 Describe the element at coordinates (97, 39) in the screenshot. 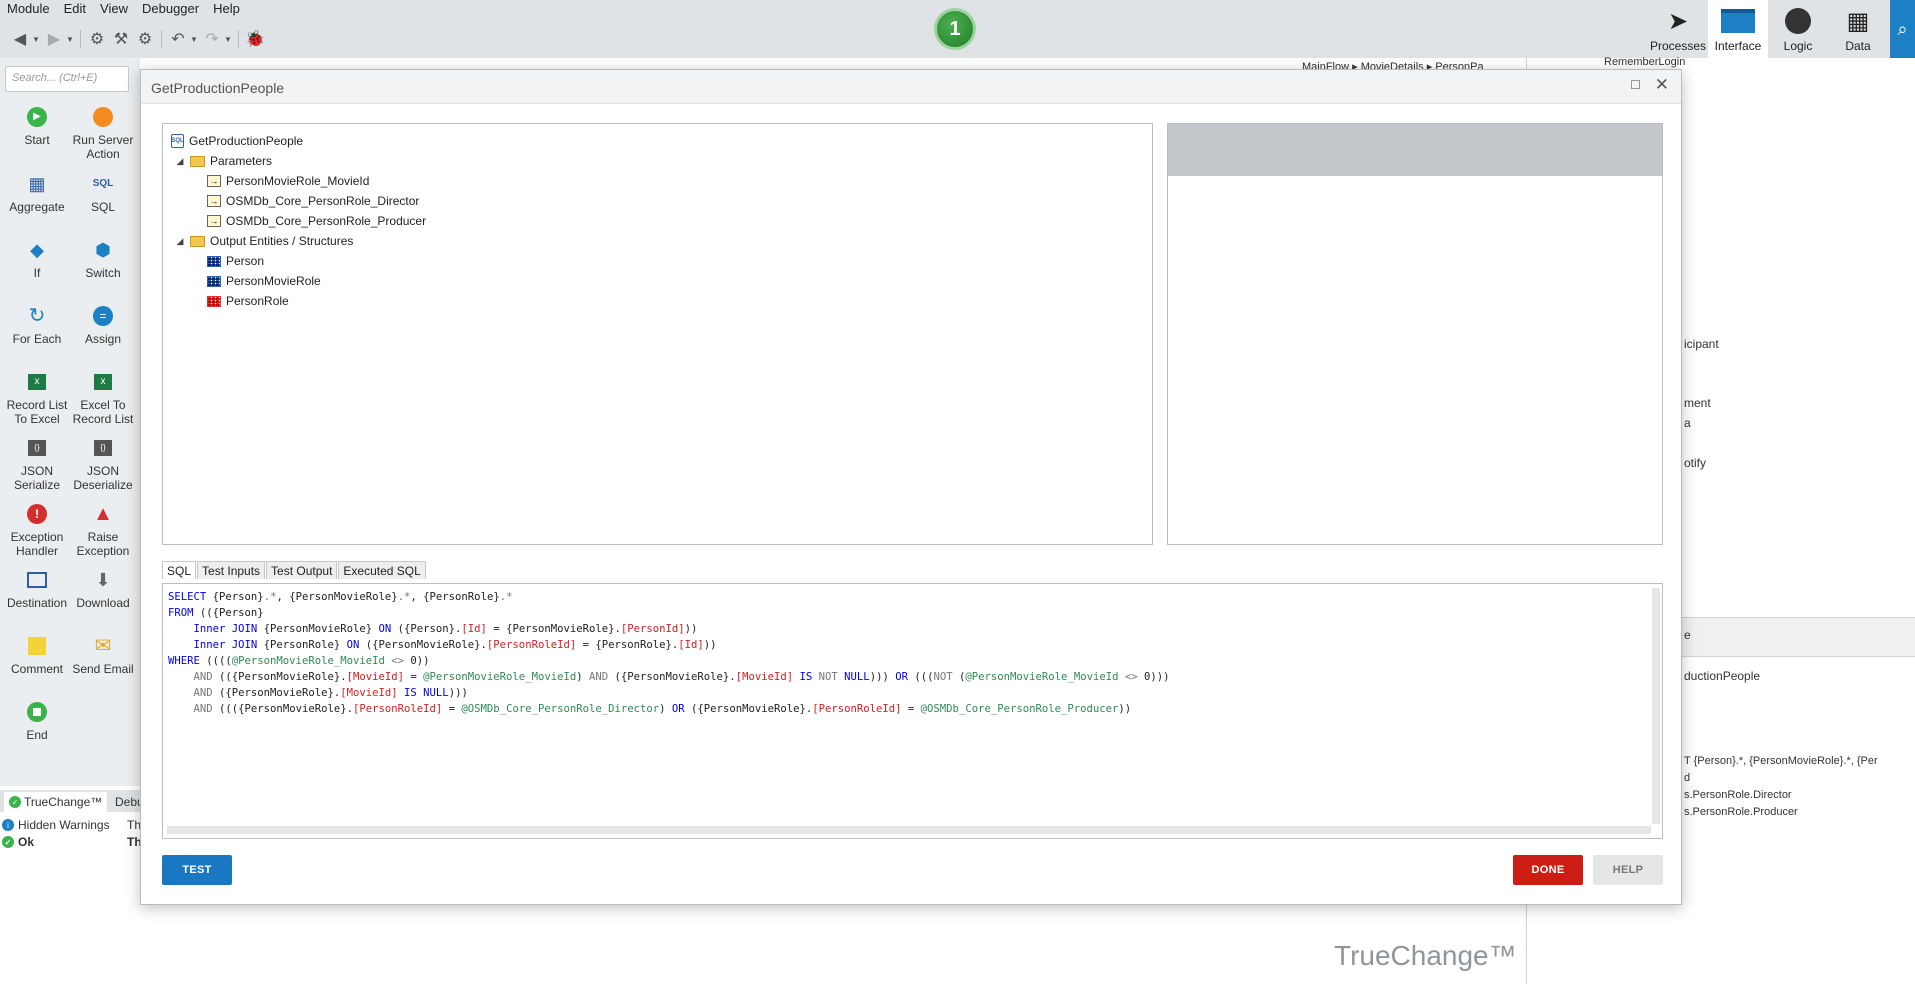

I see `settings-gear-icon: ⚙` at that location.